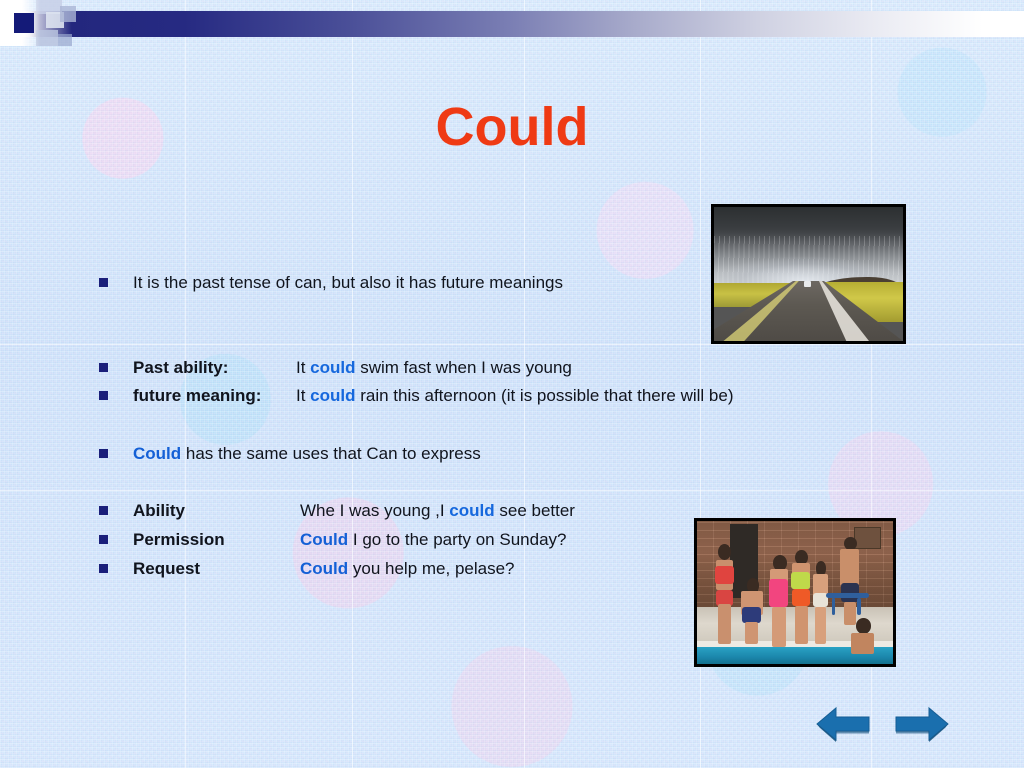 The height and width of the screenshot is (768, 1024). Describe the element at coordinates (848, 600) in the screenshot. I see `photo-pool-rail` at that location.